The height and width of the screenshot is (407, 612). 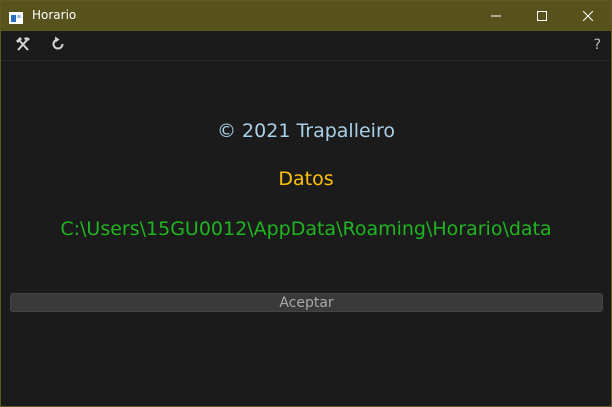 I want to click on maximize-button, so click(x=542, y=16).